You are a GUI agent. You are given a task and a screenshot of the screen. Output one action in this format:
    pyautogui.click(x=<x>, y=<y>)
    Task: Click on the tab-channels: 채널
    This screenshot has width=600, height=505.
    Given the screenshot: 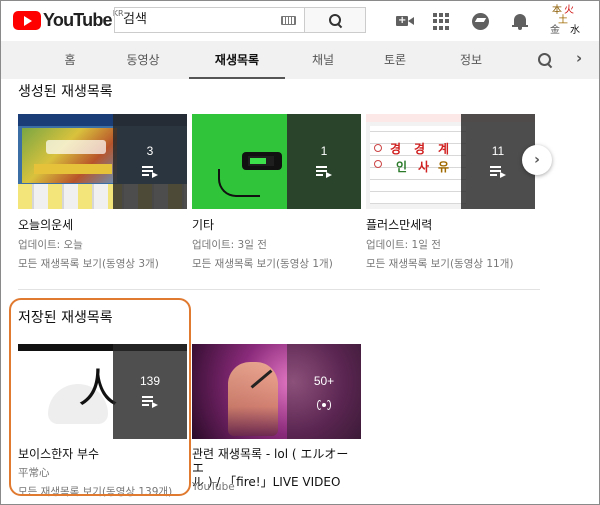 What is the action you would take?
    pyautogui.click(x=323, y=60)
    